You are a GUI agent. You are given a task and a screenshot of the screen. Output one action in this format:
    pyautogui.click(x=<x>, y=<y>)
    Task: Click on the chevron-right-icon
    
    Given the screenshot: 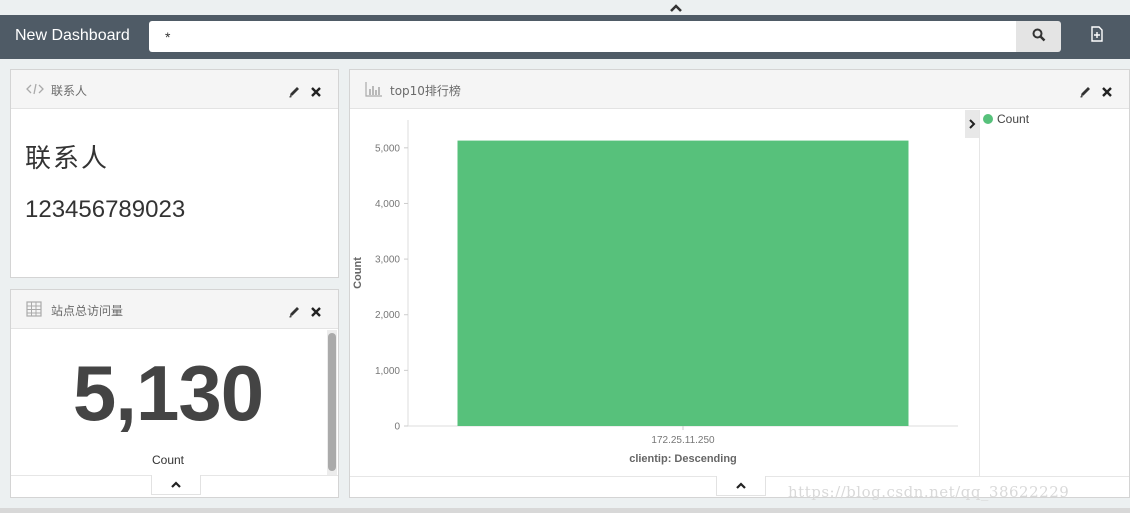 What is the action you would take?
    pyautogui.click(x=972, y=124)
    